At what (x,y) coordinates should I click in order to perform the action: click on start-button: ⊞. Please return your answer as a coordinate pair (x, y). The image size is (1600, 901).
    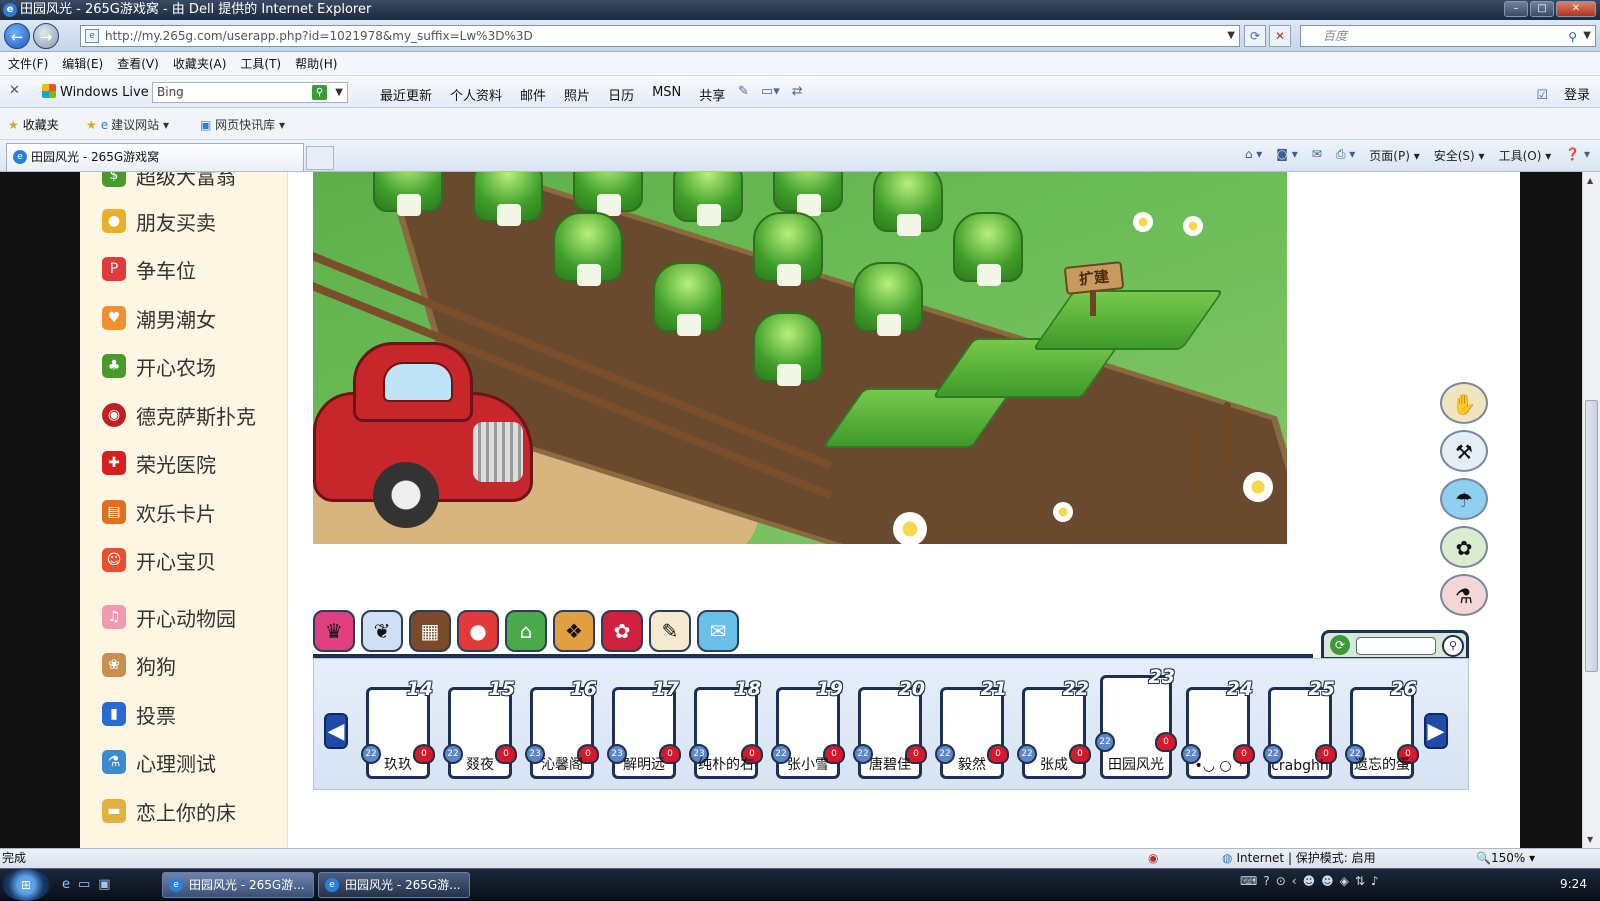
    Looking at the image, I should click on (26, 885).